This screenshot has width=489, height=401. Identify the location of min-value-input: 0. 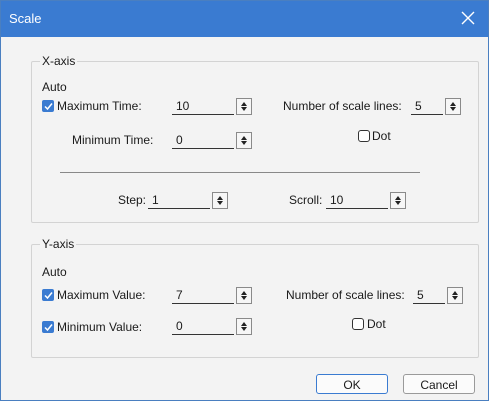
(203, 326).